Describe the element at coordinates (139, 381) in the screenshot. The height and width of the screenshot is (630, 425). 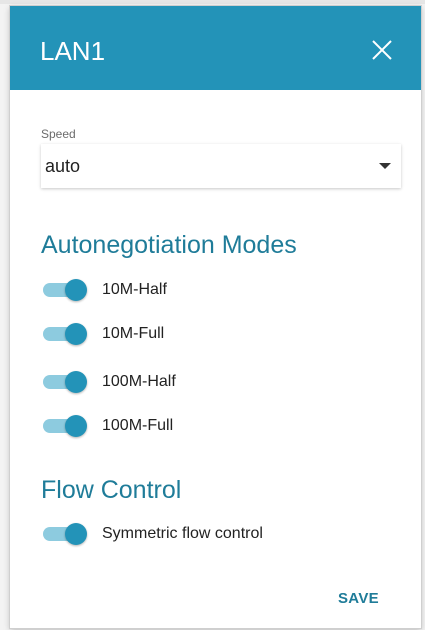
I see `toggle-label-100m-half: 100M-Half` at that location.